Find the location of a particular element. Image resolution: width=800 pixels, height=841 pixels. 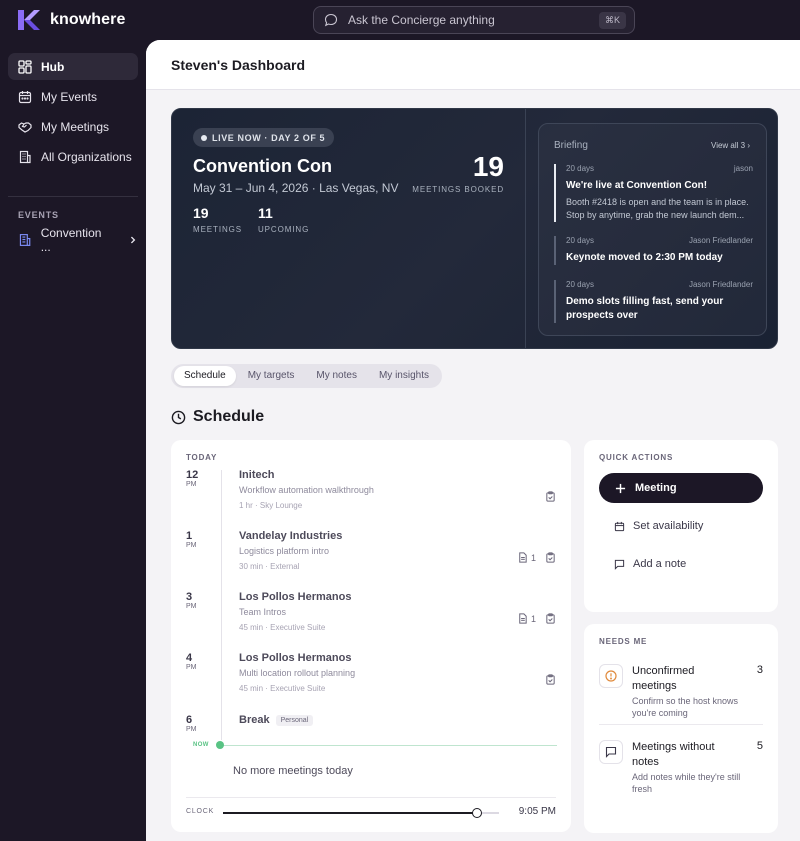

need-subtitle: Add notes while they're still fresh is located at coordinates (686, 783).